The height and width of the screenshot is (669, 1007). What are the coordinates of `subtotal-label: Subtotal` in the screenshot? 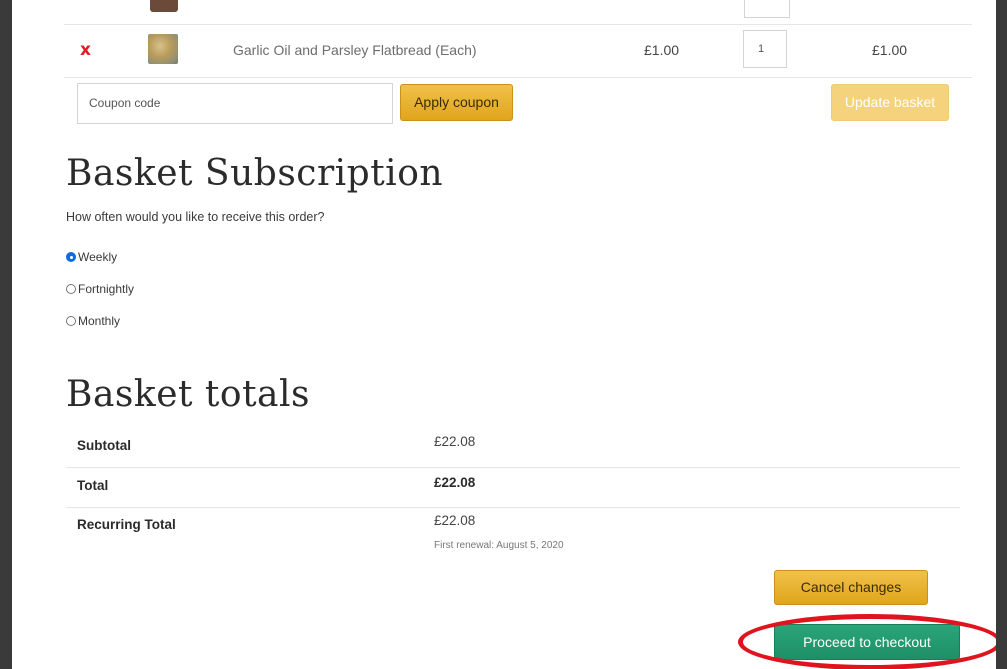 It's located at (104, 445).